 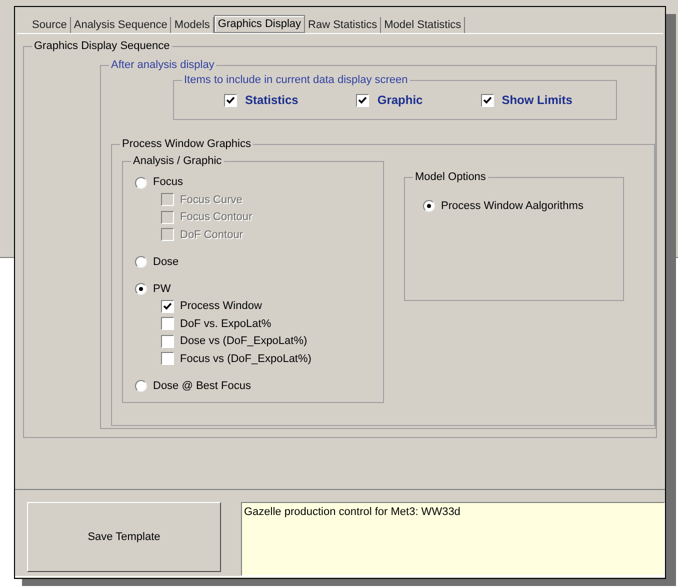 I want to click on checkbox-label: Graphic, so click(x=400, y=100).